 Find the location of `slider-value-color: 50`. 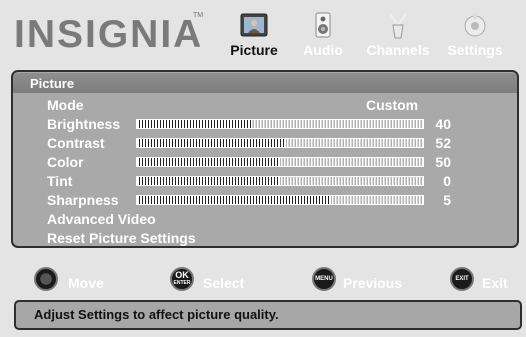

slider-value-color: 50 is located at coordinates (443, 162).